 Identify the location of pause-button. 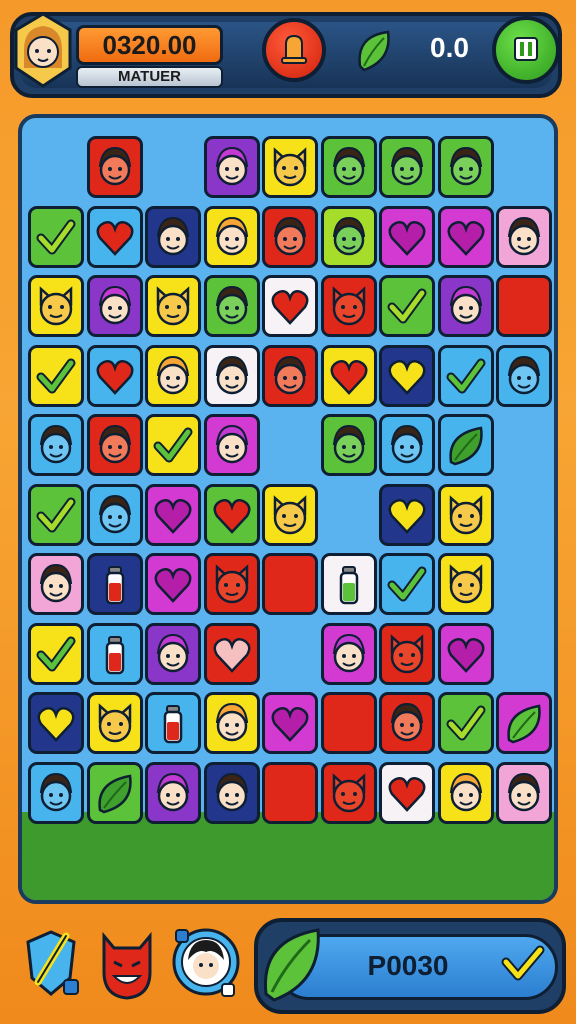
(526, 50).